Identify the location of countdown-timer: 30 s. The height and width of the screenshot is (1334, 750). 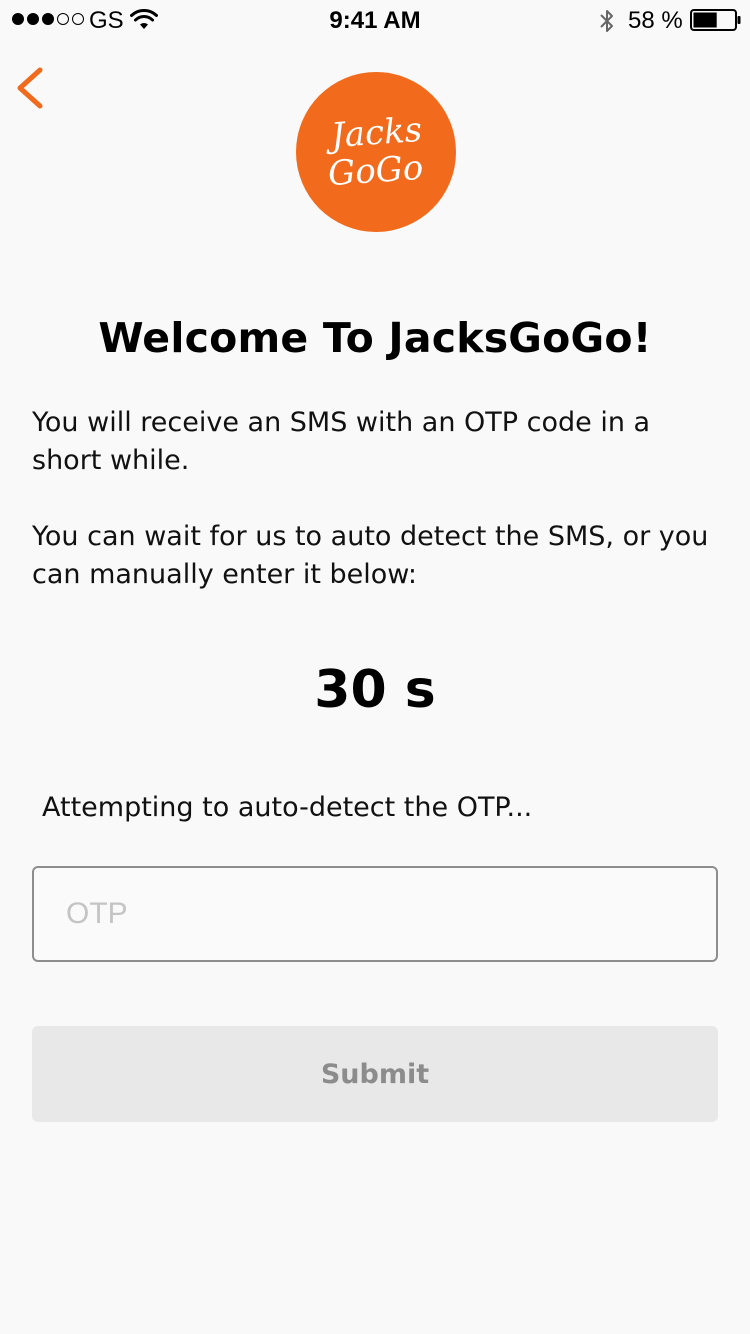
(375, 690).